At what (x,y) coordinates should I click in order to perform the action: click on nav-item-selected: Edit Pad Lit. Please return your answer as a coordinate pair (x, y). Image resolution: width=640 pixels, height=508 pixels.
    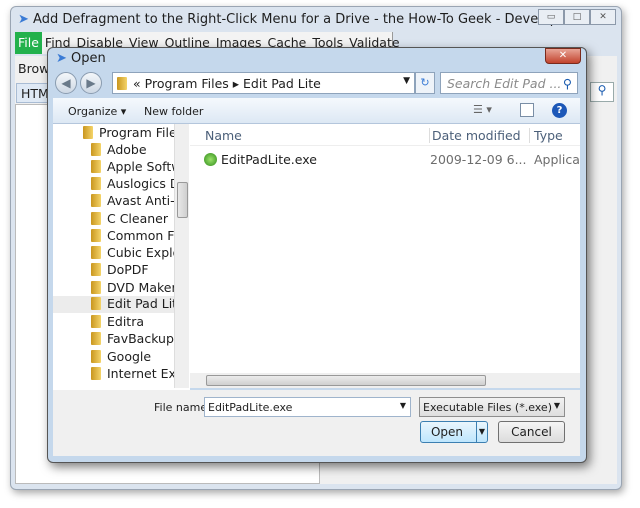
    Looking at the image, I should click on (113, 304).